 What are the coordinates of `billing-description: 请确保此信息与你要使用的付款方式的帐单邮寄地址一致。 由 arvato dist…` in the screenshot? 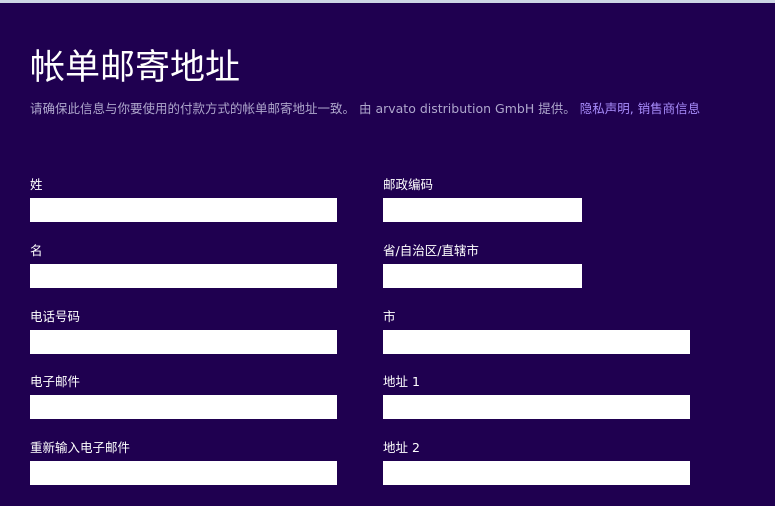 It's located at (385, 109).